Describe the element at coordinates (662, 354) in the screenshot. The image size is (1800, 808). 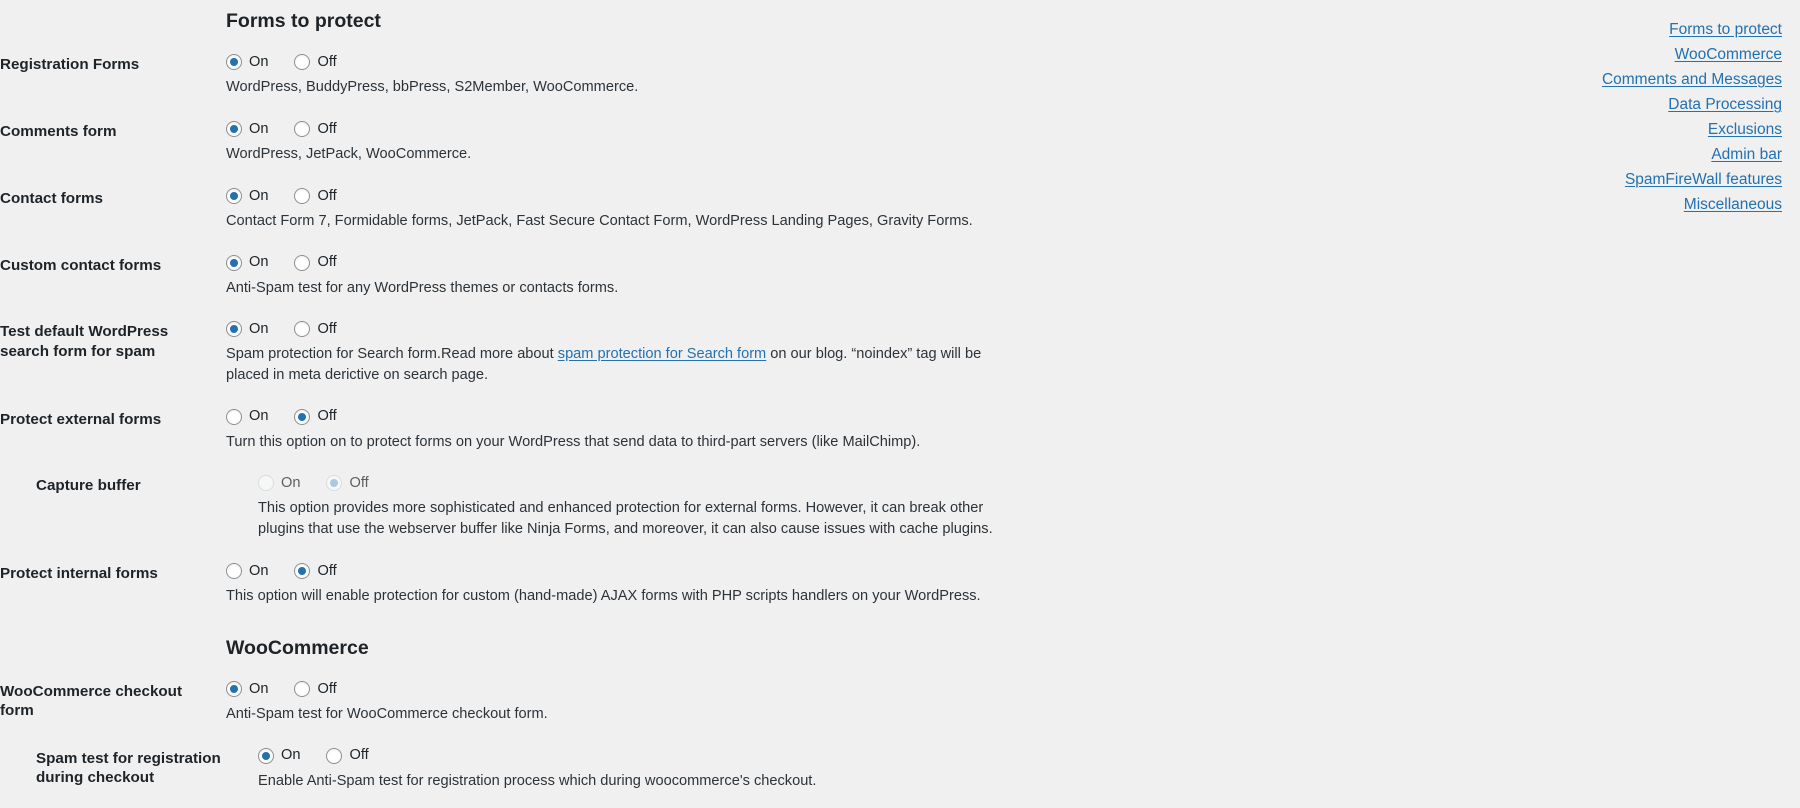
I see `spam-protection-search-form-link: spam protection for Search form` at that location.